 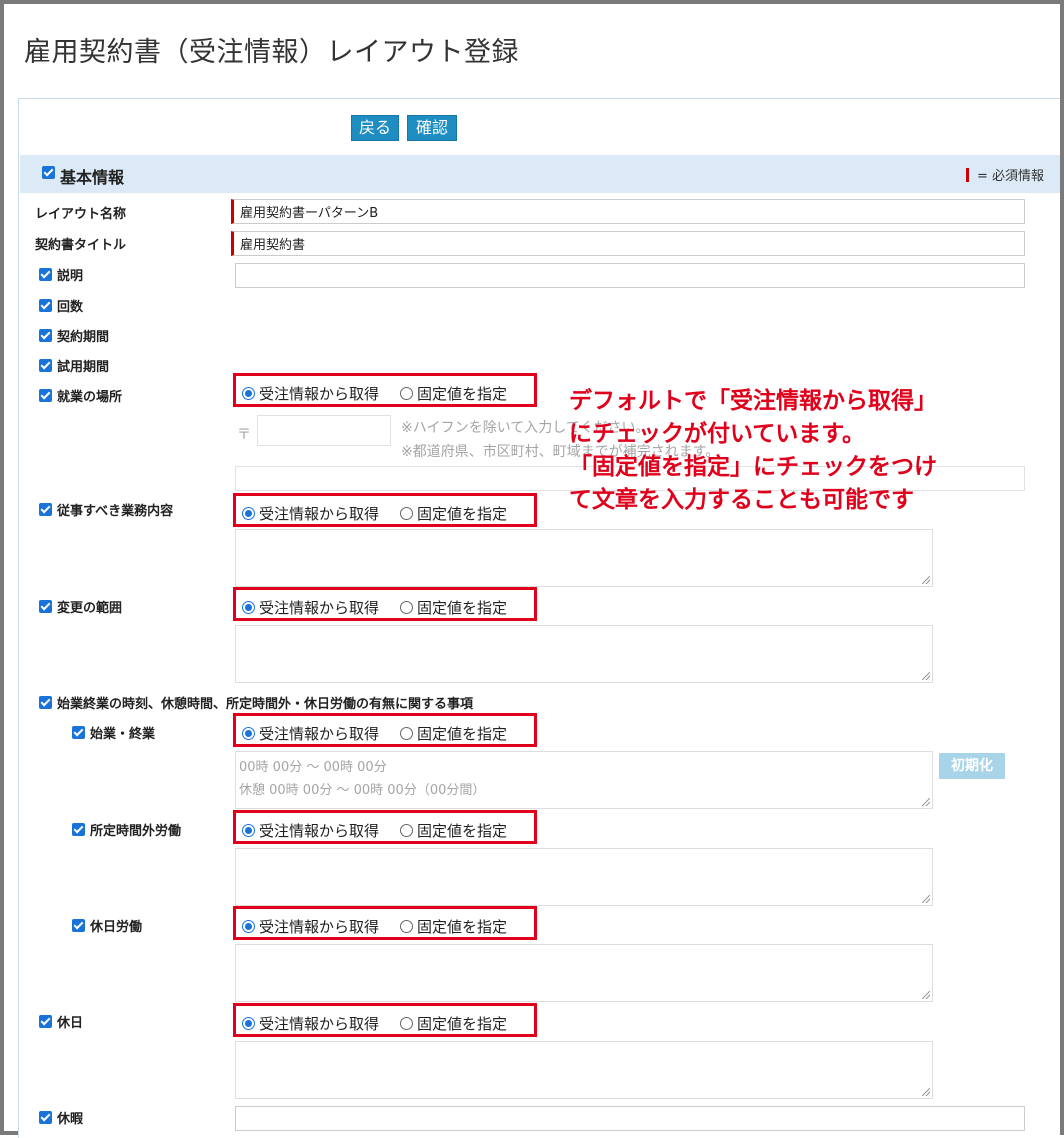 I want to click on holidays-radio-fixed: 固定値を指定, so click(x=453, y=1023).